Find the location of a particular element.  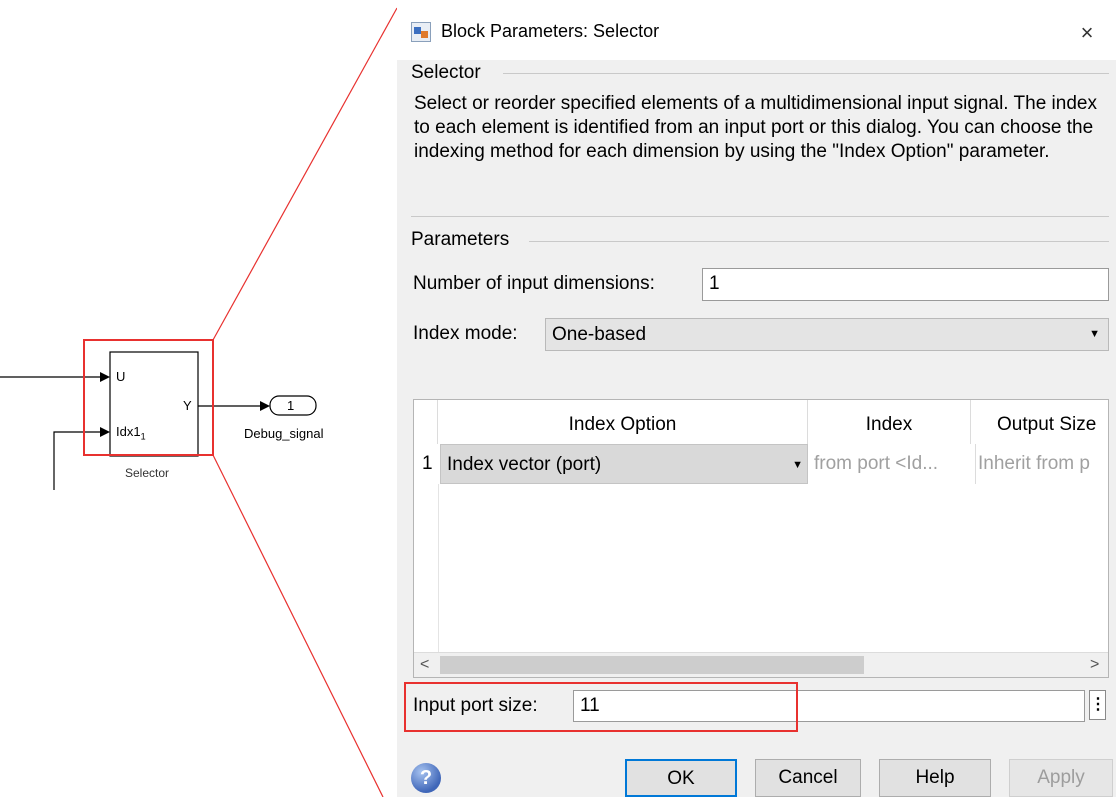

help-button: Help is located at coordinates (935, 778).